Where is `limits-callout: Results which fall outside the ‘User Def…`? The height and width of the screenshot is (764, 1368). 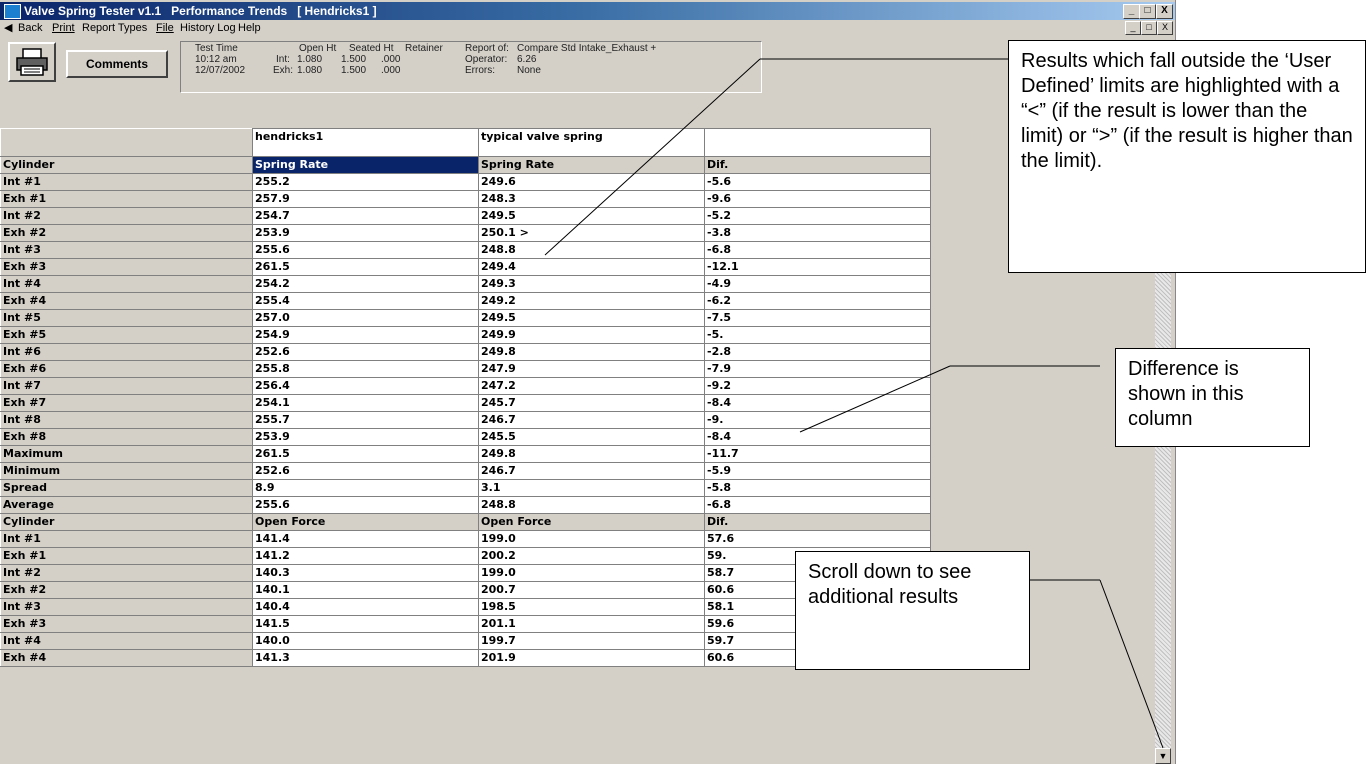
limits-callout: Results which fall outside the ‘User Def… is located at coordinates (1187, 156).